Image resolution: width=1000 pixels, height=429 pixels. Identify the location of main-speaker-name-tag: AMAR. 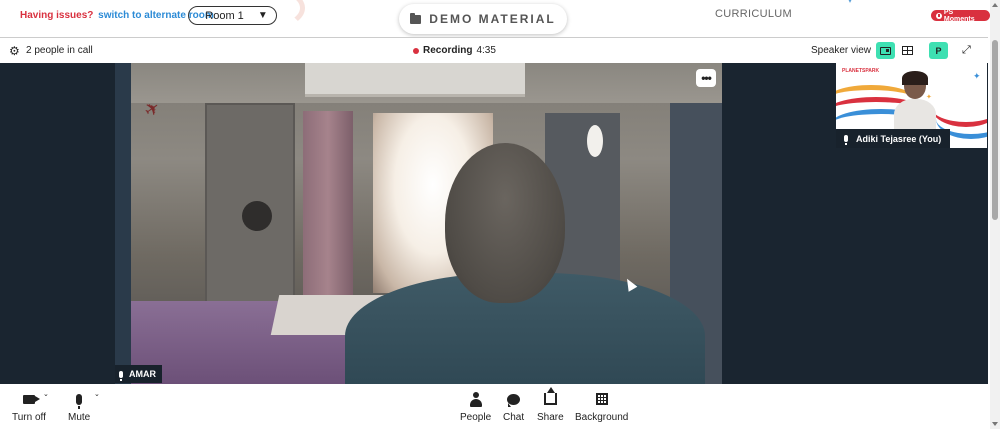
(138, 374).